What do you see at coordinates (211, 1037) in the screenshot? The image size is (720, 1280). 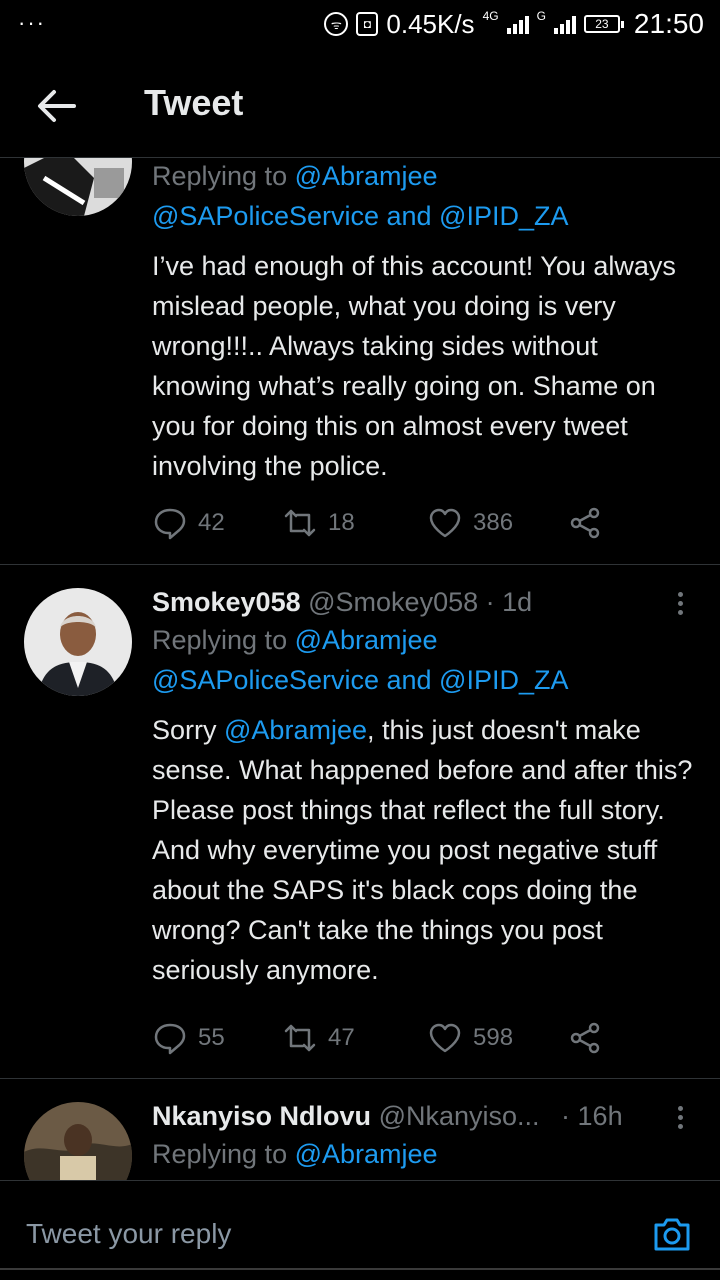 I see `reply-count: 55` at bounding box center [211, 1037].